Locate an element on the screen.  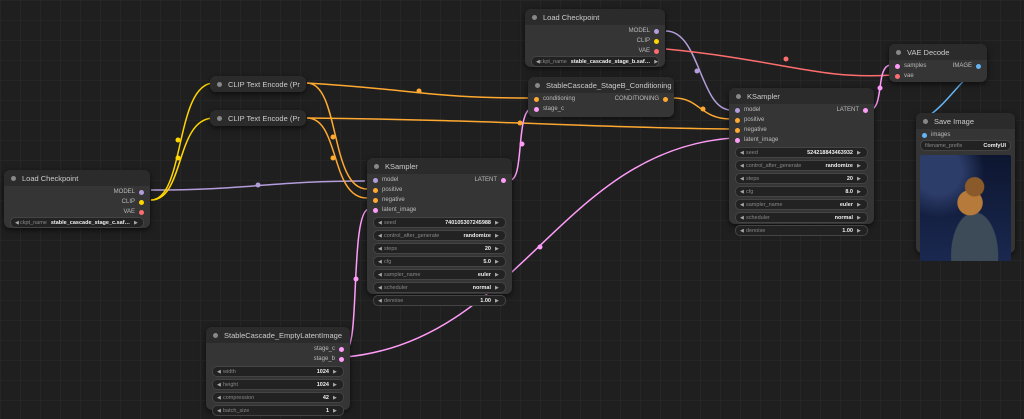
cfg-widget: ◀ cfg 8.0 ▶ is located at coordinates (801, 191).